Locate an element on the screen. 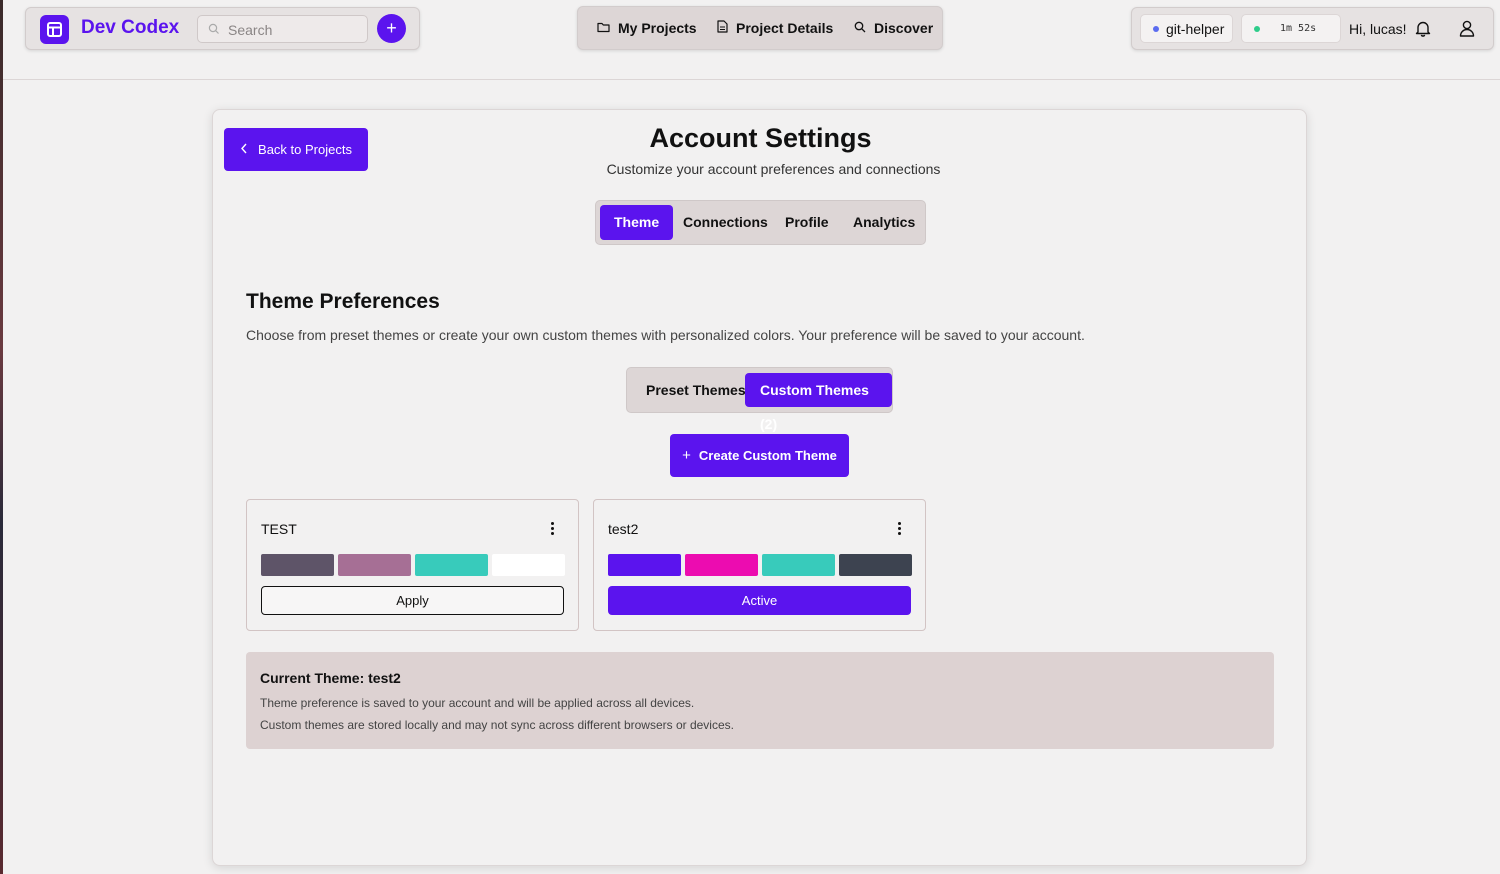  nav-discover: Discover is located at coordinates (893, 28).